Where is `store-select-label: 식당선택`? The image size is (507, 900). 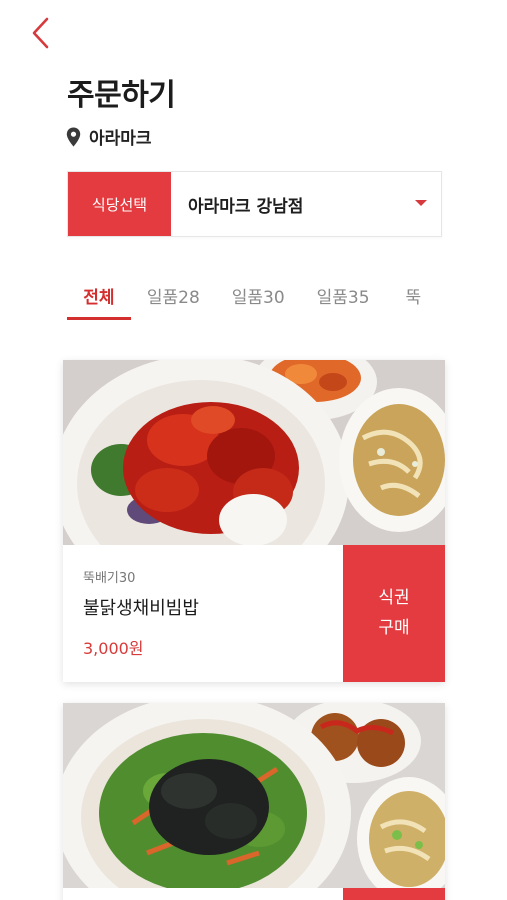 store-select-label: 식당선택 is located at coordinates (119, 204).